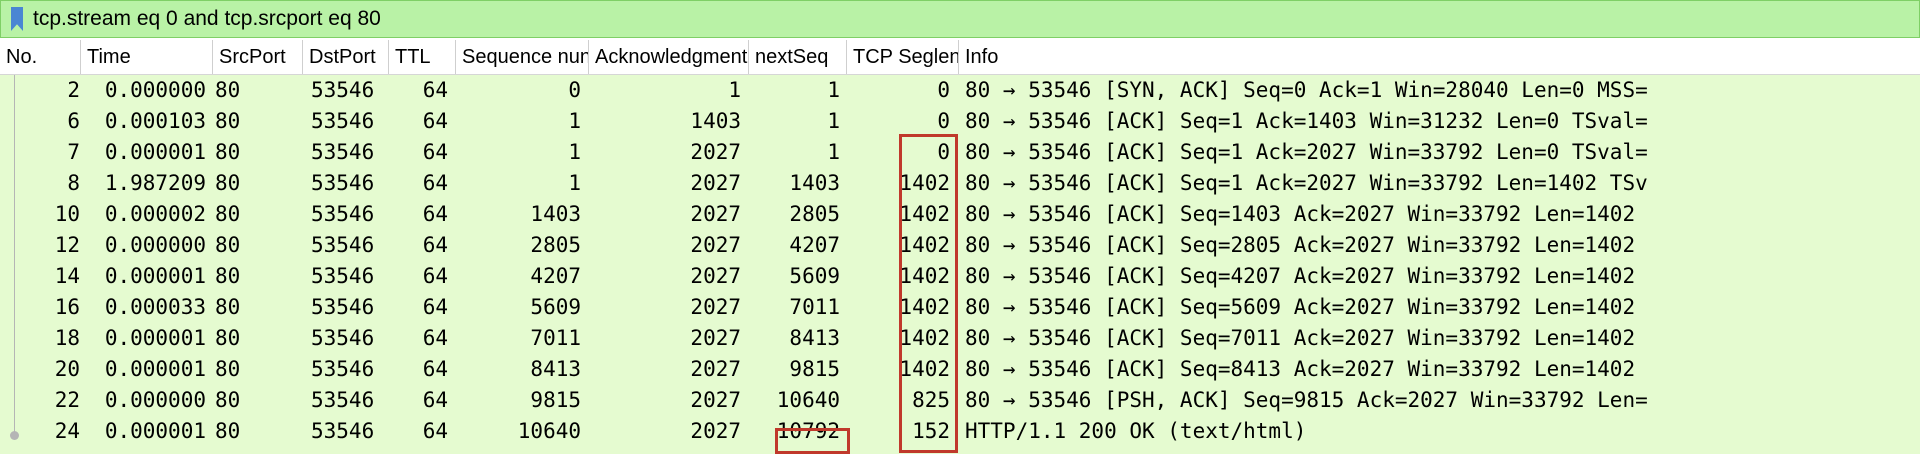 The height and width of the screenshot is (454, 1920). Describe the element at coordinates (814, 214) in the screenshot. I see `packet-nextseq: 2805` at that location.